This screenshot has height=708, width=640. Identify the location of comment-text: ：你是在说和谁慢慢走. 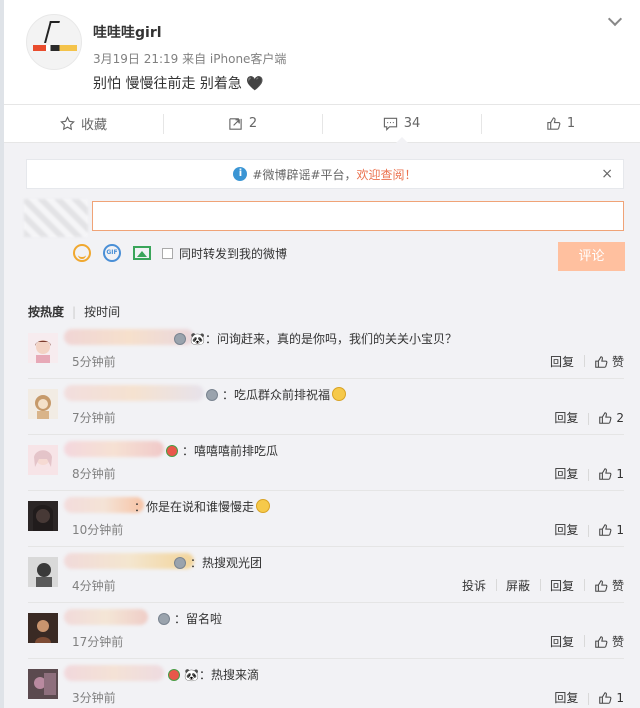
(202, 506).